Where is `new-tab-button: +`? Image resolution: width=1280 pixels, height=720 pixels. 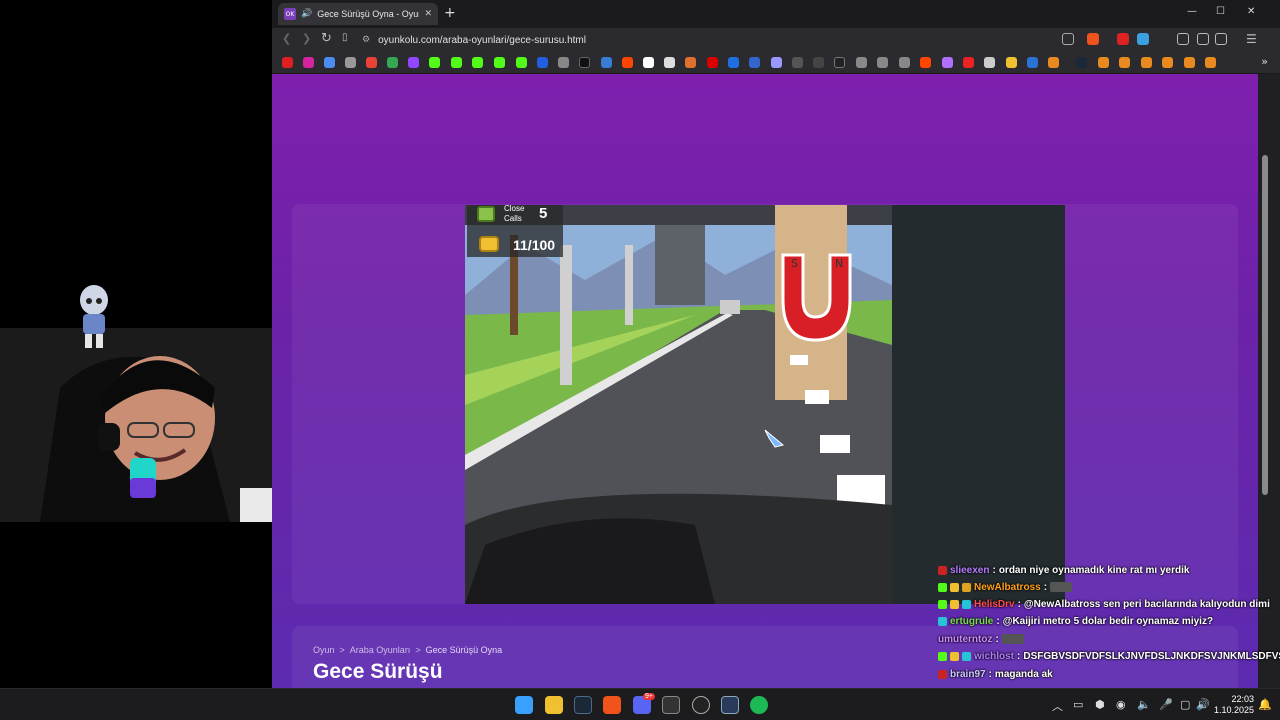 new-tab-button: + is located at coordinates (450, 13).